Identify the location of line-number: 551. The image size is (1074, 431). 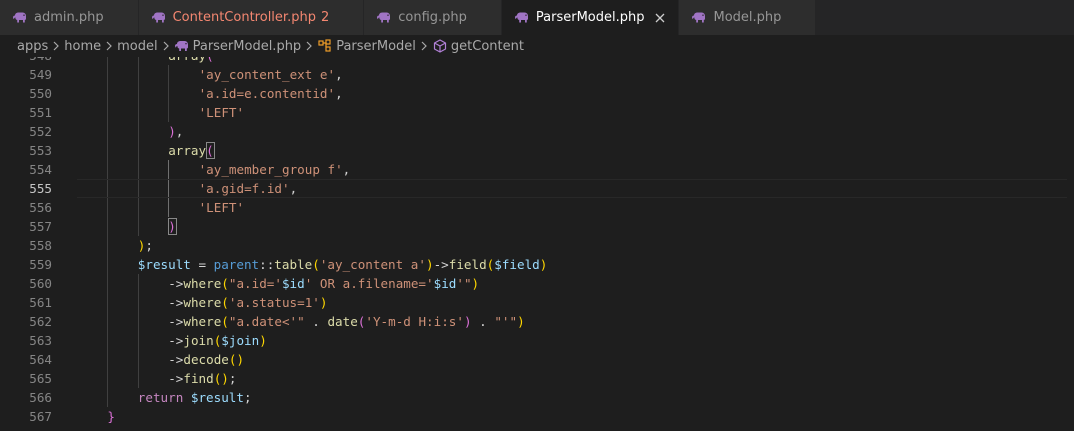
(40, 112).